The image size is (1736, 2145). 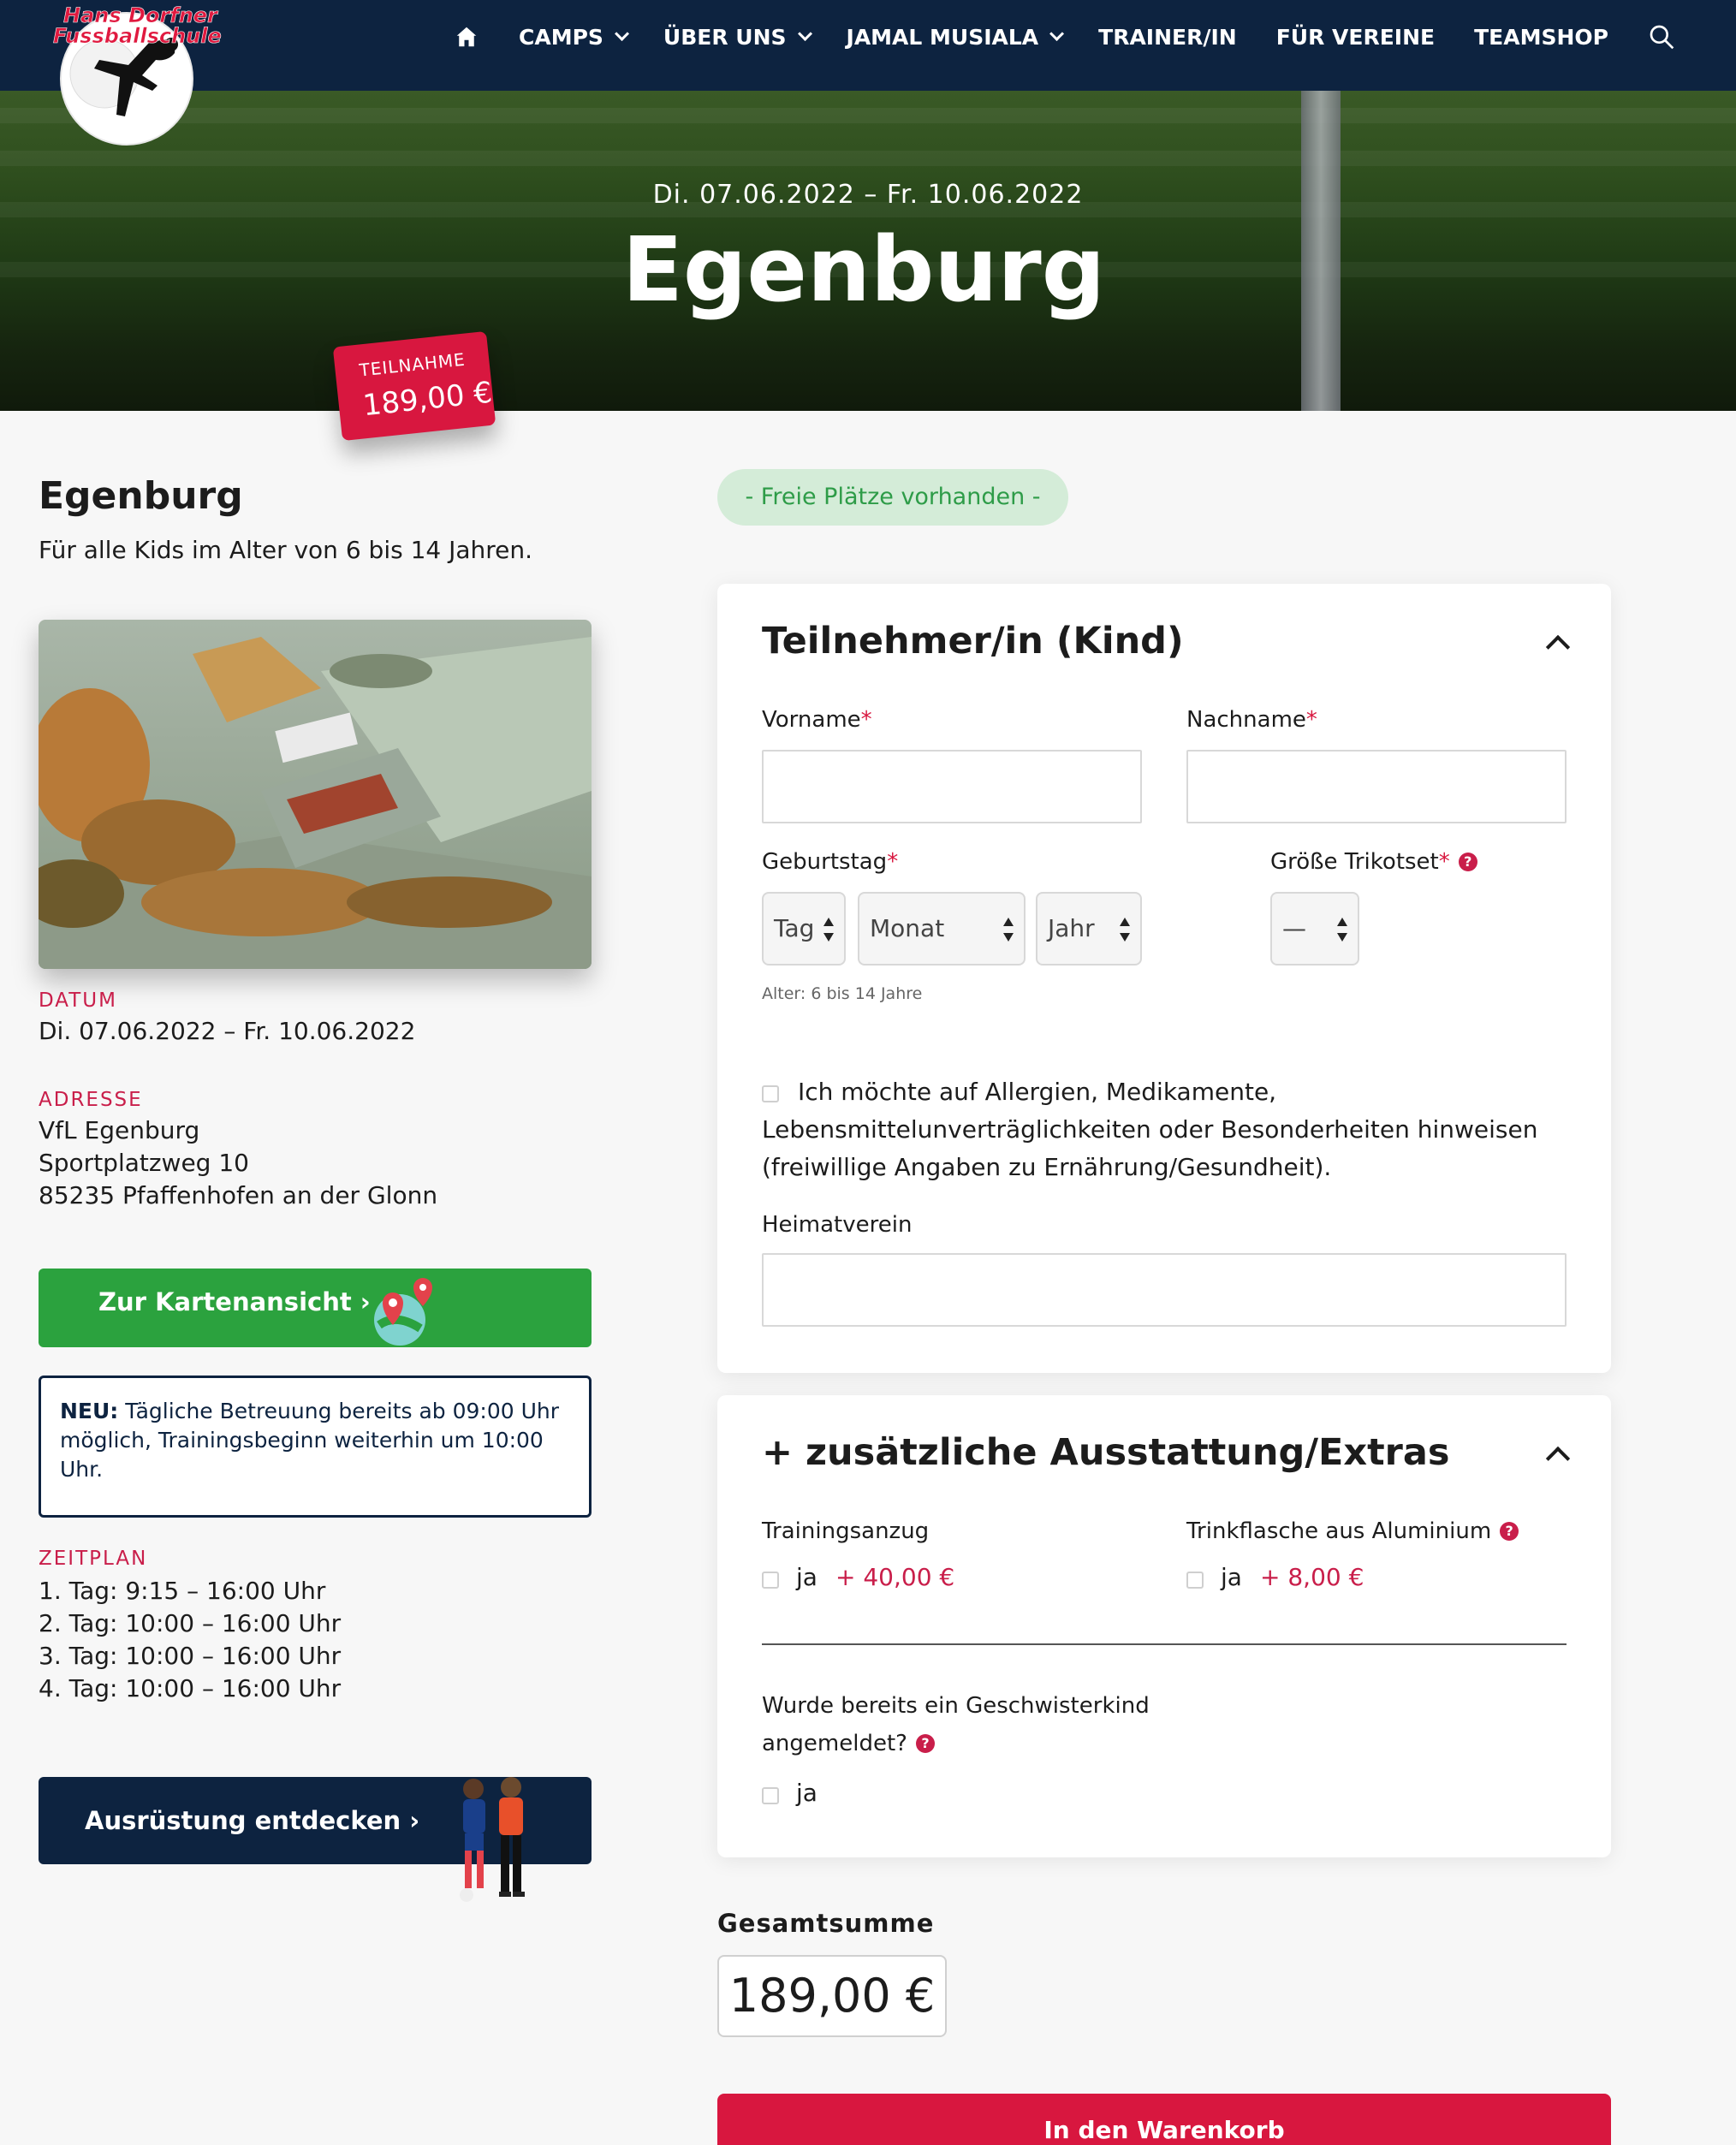 I want to click on site-logo: Hans Dorfner Fussballschule, so click(x=136, y=73).